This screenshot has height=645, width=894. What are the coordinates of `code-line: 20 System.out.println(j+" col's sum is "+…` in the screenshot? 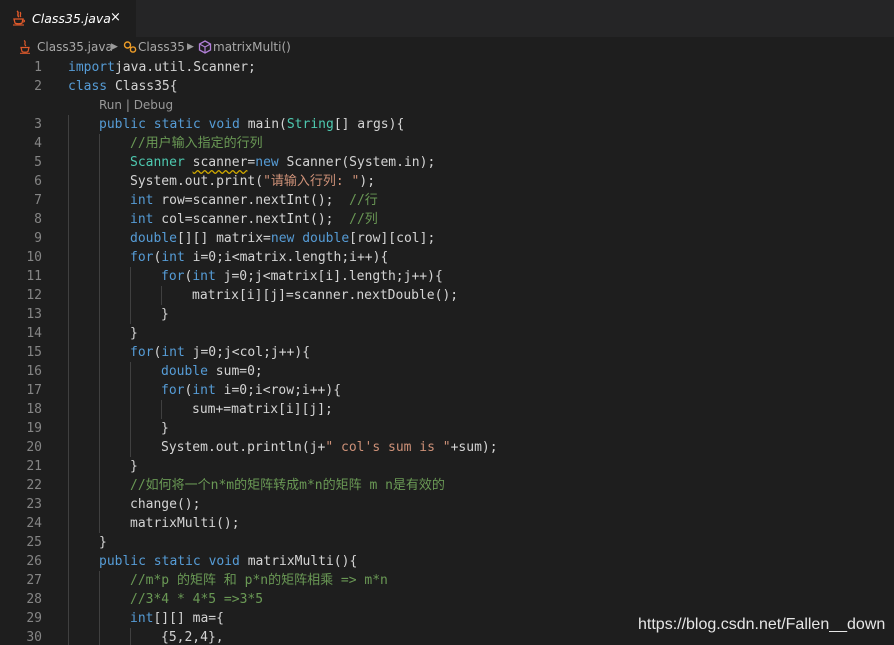 It's located at (447, 447).